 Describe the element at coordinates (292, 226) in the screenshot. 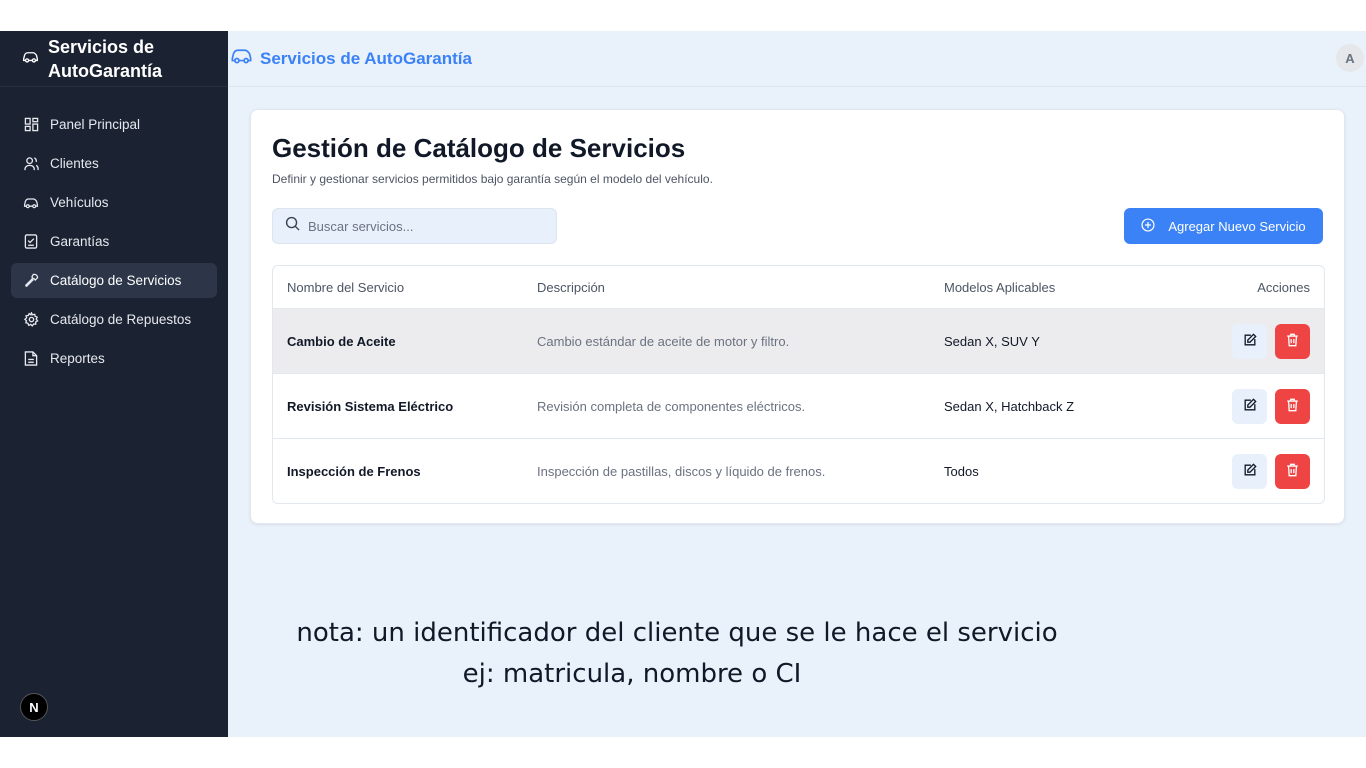

I see `search-icon` at that location.